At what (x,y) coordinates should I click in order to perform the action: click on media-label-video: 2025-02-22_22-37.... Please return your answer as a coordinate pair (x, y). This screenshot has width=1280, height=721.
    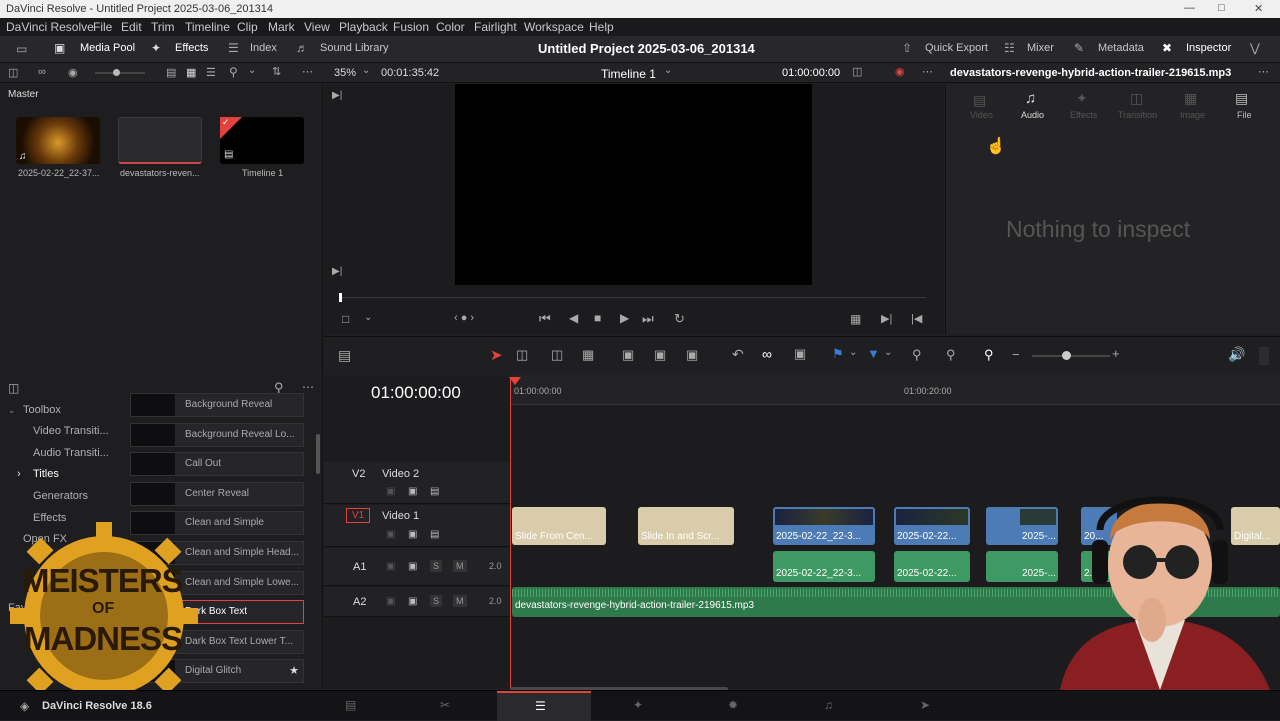
    Looking at the image, I should click on (59, 173).